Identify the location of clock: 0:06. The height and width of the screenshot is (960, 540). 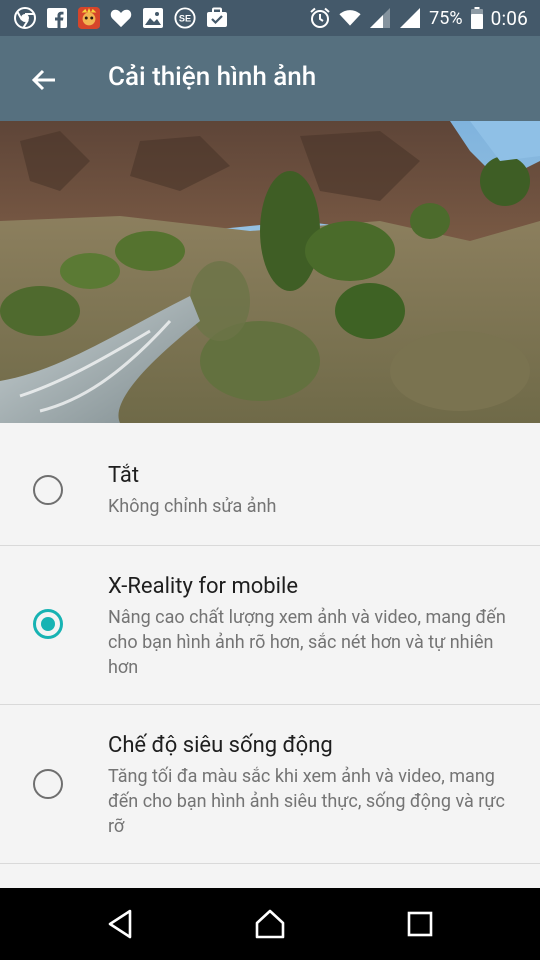
(509, 18).